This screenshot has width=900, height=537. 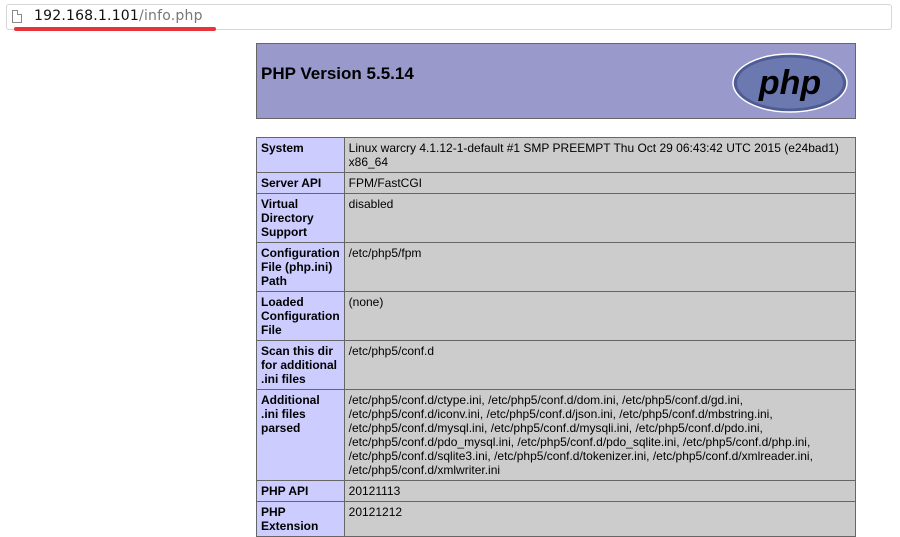 What do you see at coordinates (300, 267) in the screenshot?
I see `row-key: Configuration File (php.ini) Path` at bounding box center [300, 267].